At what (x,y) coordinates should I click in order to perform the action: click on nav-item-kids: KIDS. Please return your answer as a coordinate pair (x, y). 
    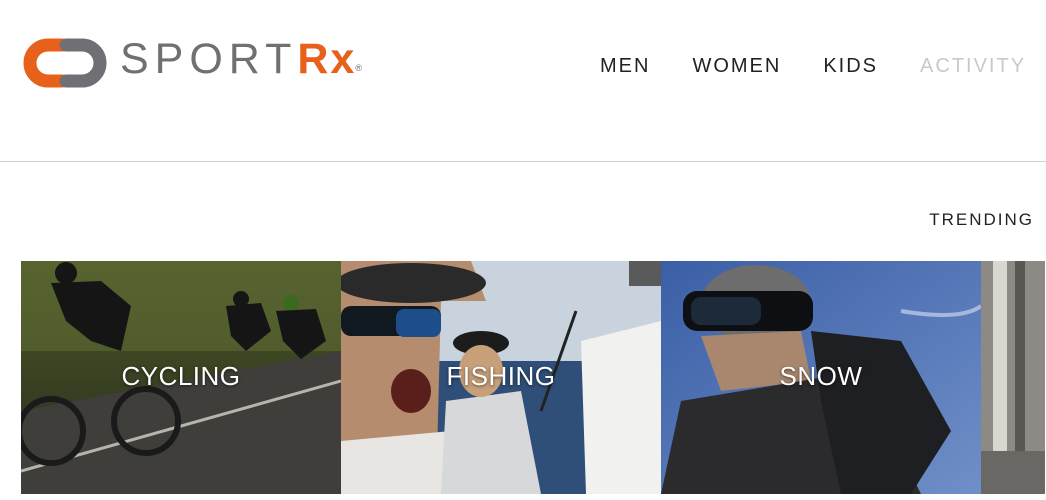
    Looking at the image, I should click on (850, 66).